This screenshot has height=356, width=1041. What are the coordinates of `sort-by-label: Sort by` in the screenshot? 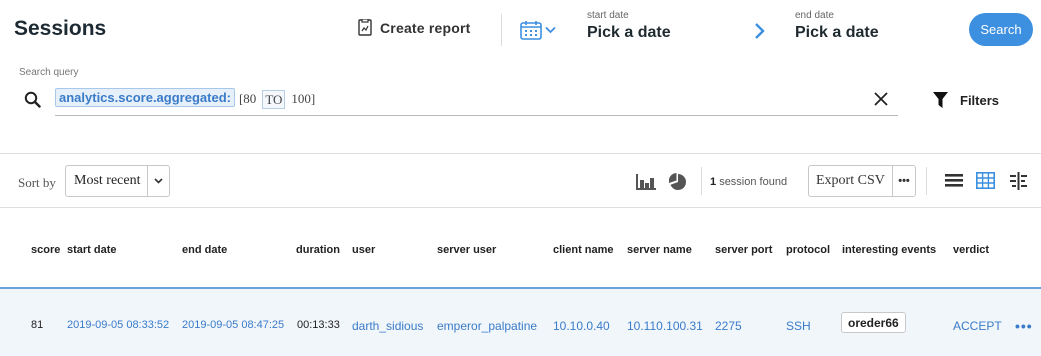 It's located at (37, 182).